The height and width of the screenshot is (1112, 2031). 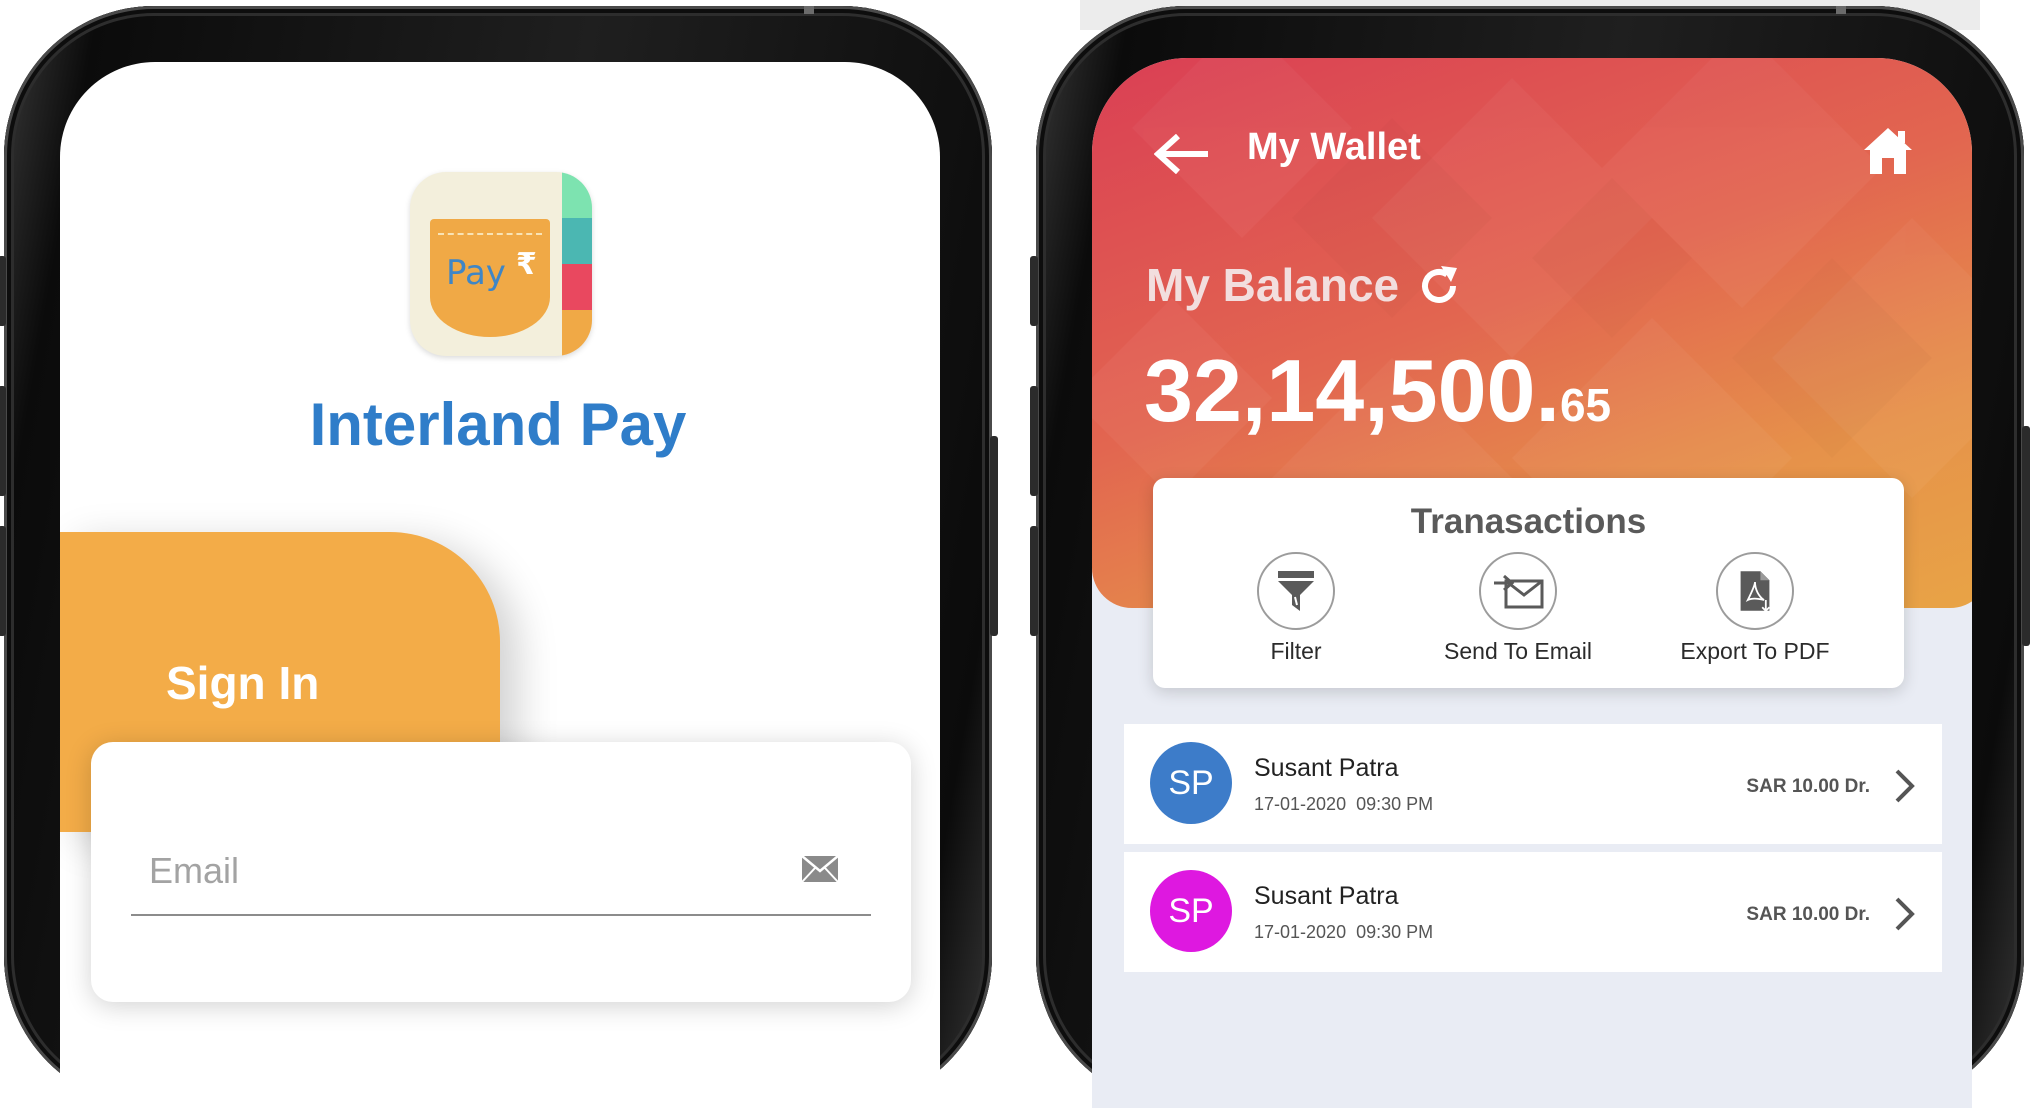 I want to click on send-to-email-button: Send To Email, so click(x=1518, y=608).